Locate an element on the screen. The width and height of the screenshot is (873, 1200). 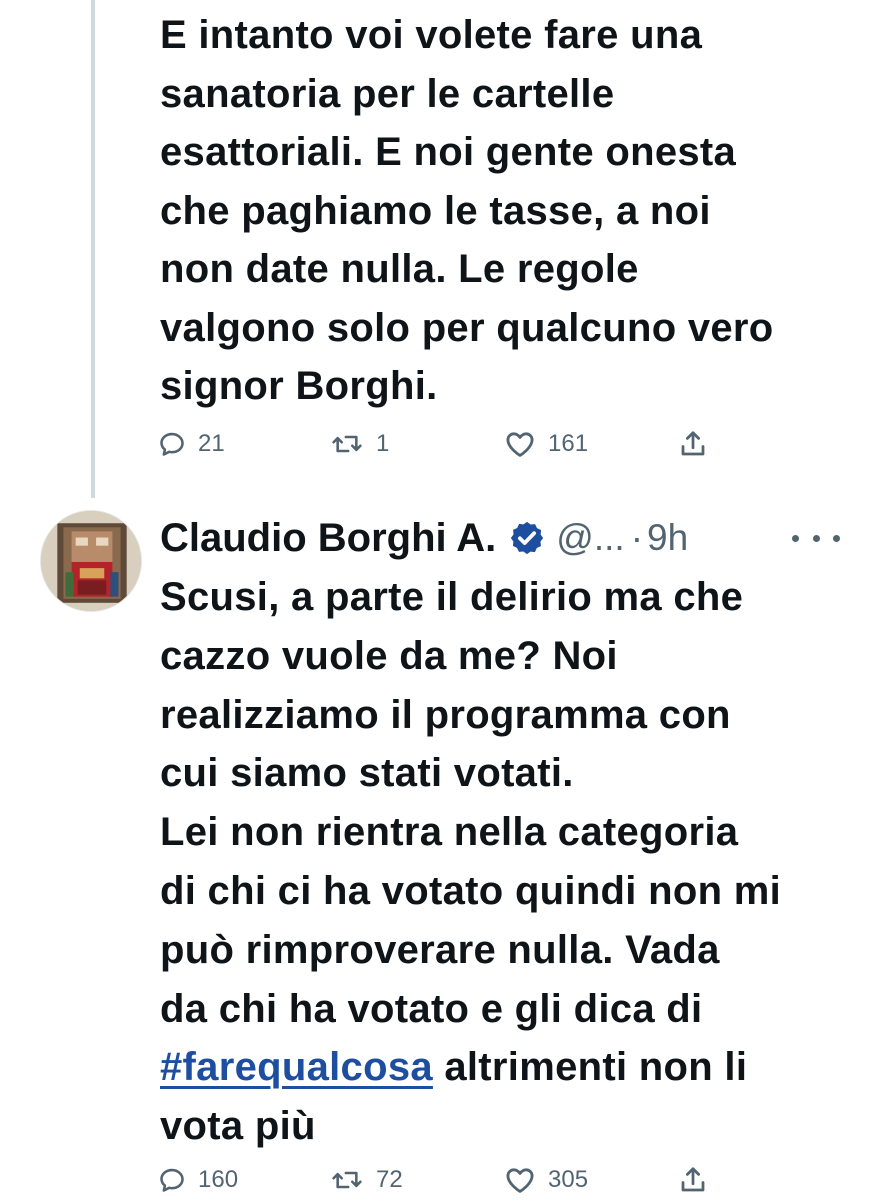
like-count: 161 is located at coordinates (568, 443).